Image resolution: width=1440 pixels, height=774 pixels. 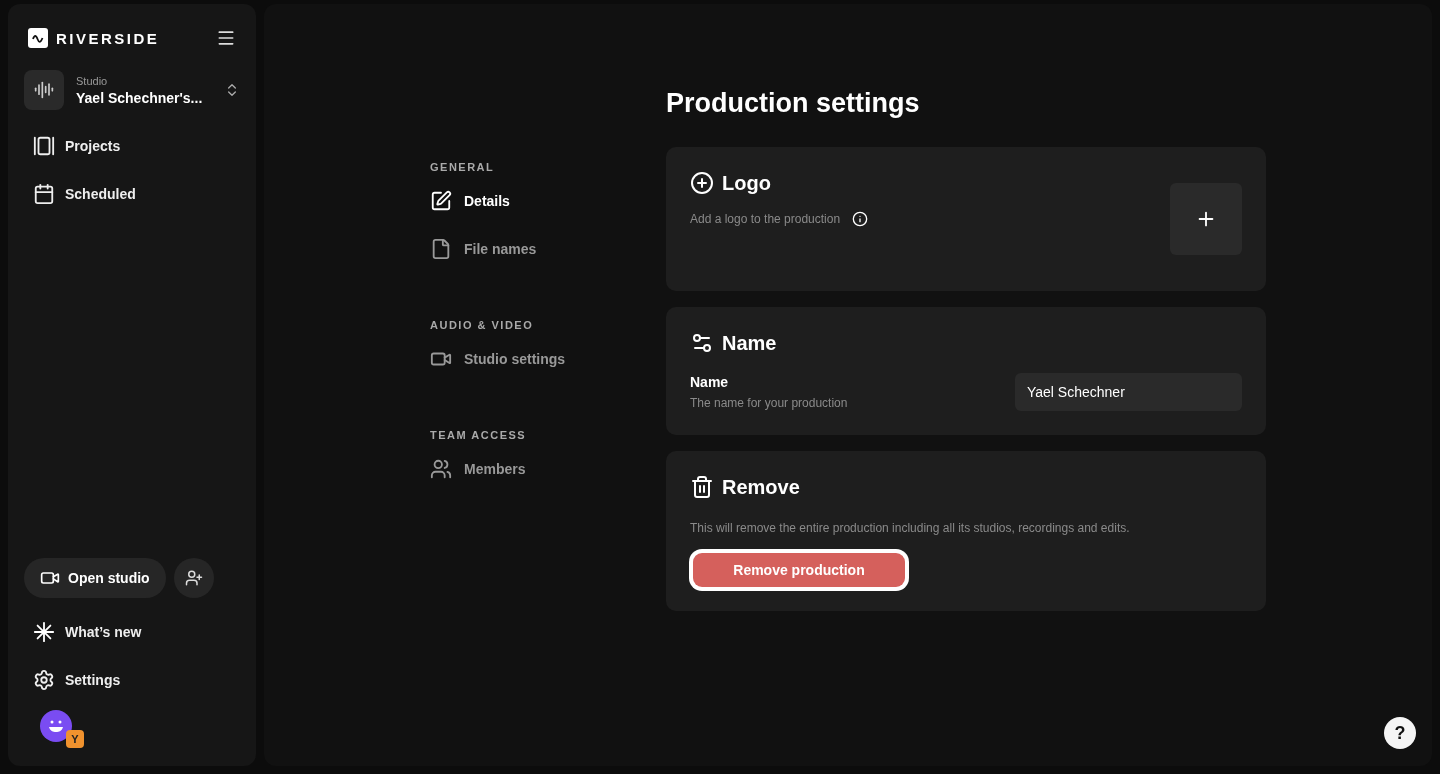 I want to click on menu-icon, so click(x=226, y=38).